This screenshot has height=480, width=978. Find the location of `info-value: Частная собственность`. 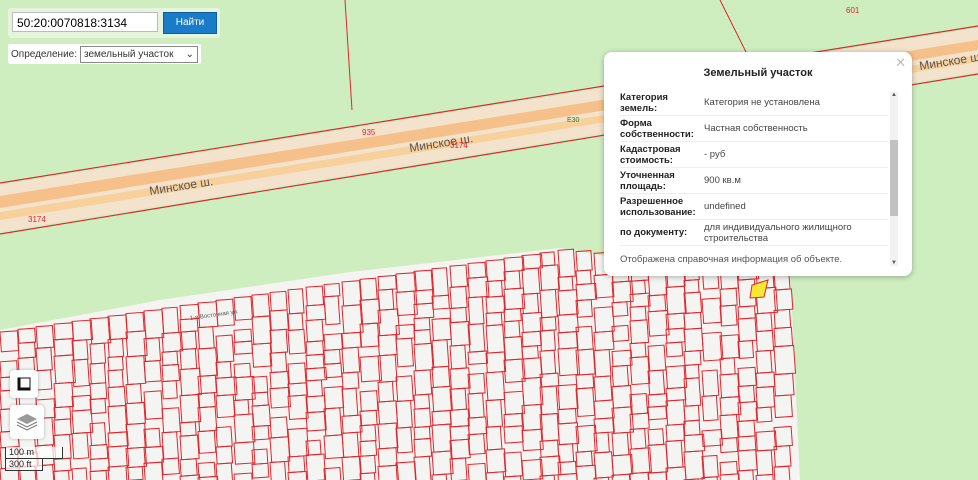

info-value: Частная собственность is located at coordinates (756, 128).